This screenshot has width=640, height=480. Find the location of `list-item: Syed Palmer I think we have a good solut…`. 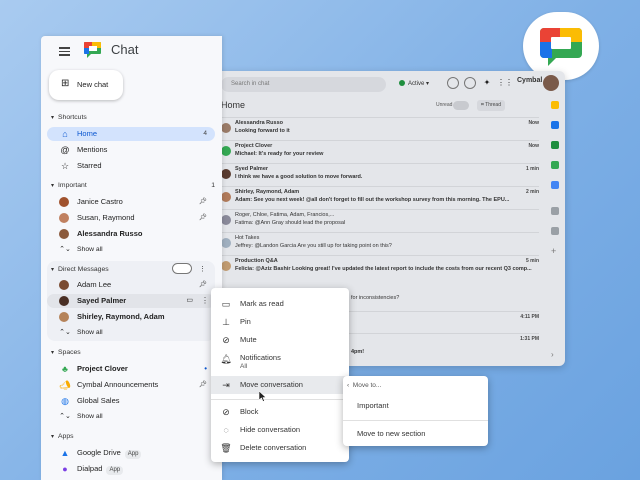

list-item: Syed Palmer I think we have a good solut… is located at coordinates (380, 174).